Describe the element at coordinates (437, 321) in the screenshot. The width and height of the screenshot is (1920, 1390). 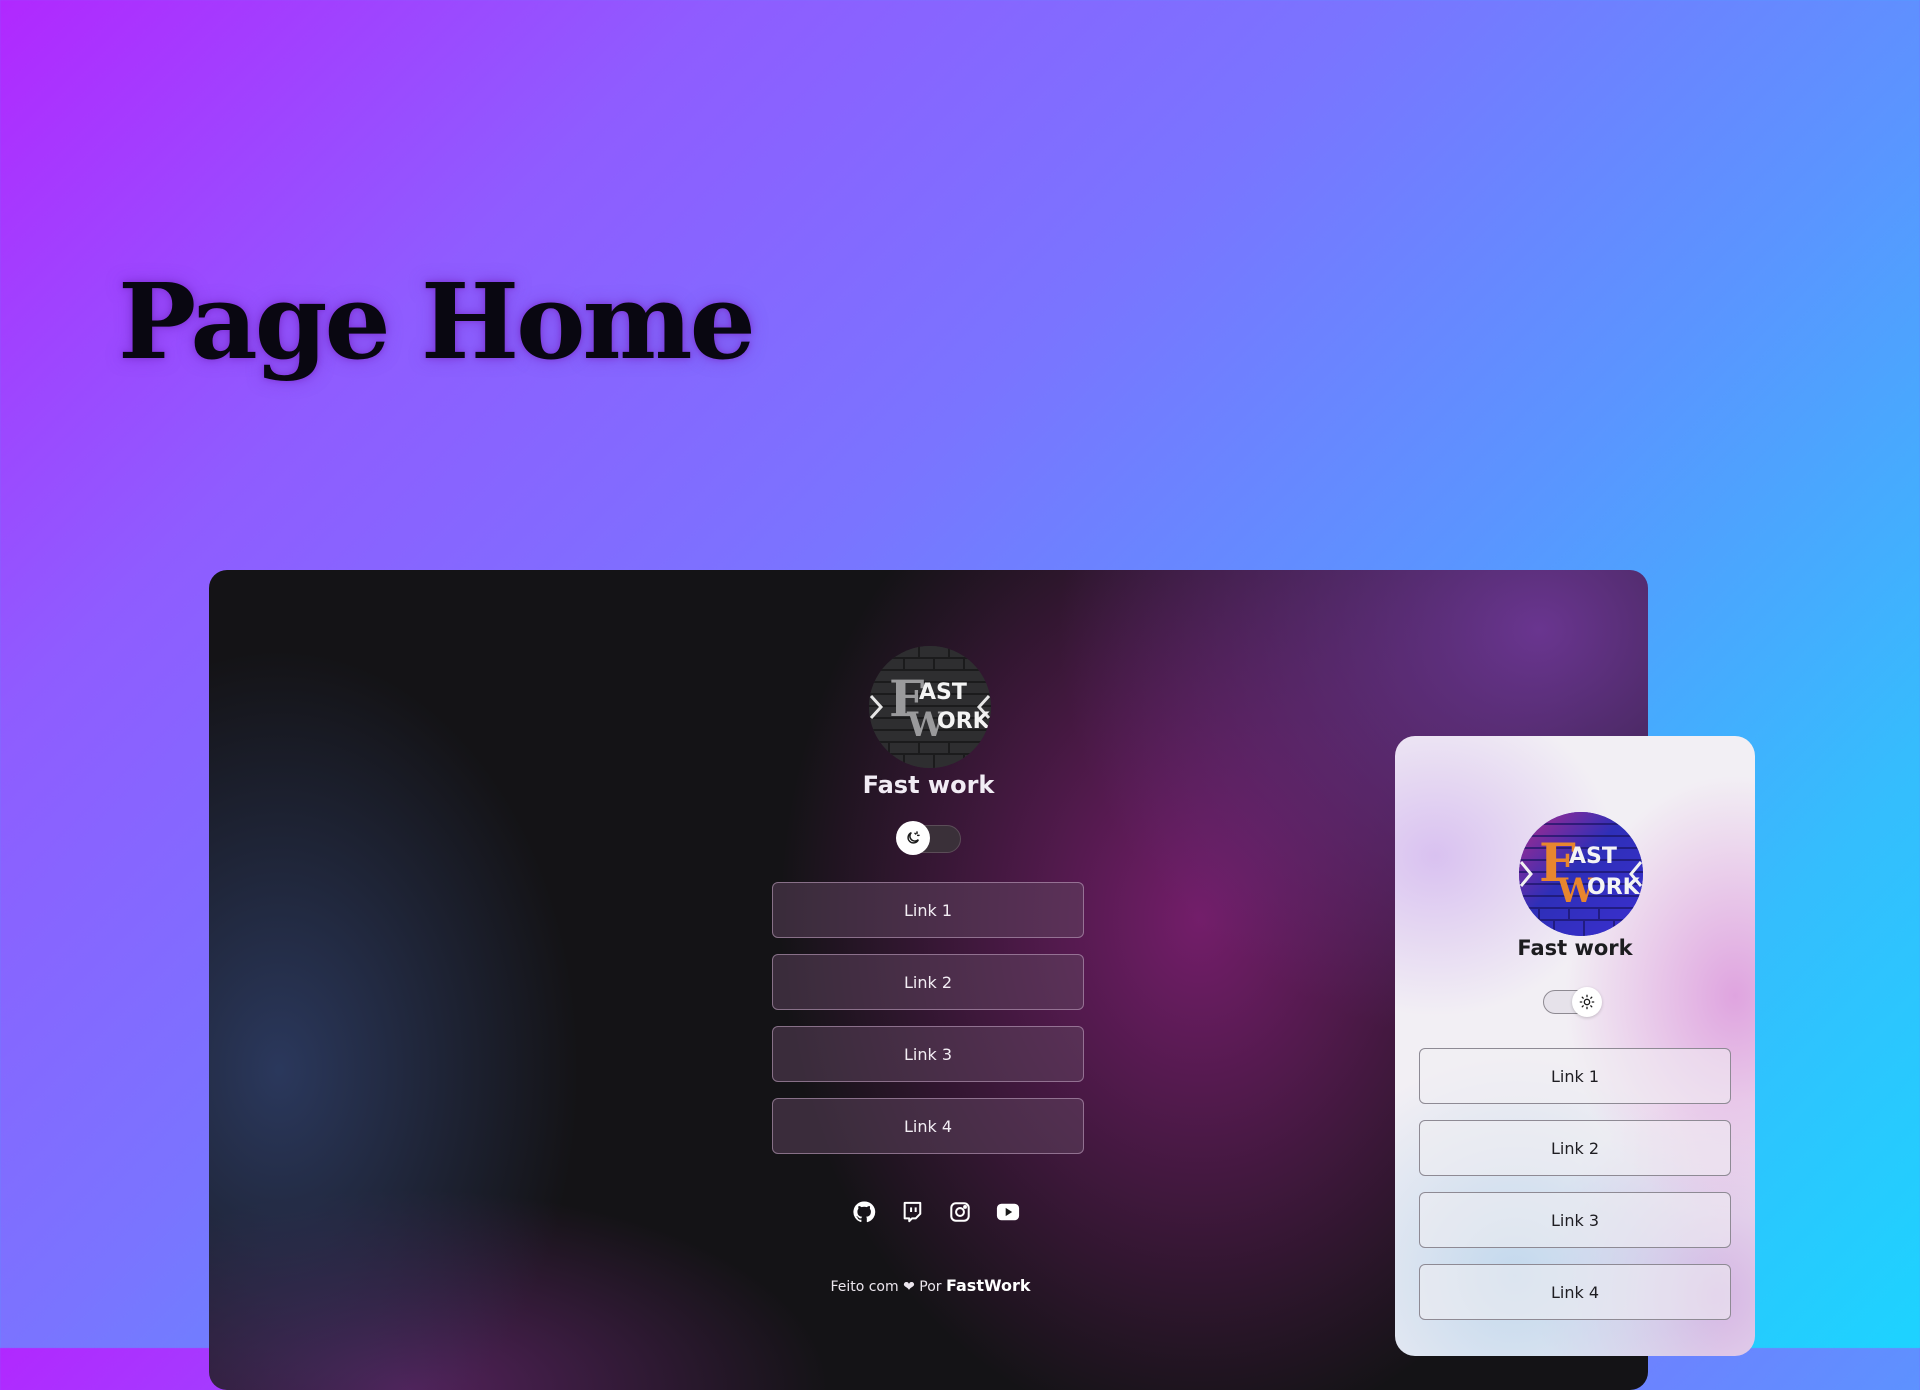
I see `page-title: Page Home` at that location.